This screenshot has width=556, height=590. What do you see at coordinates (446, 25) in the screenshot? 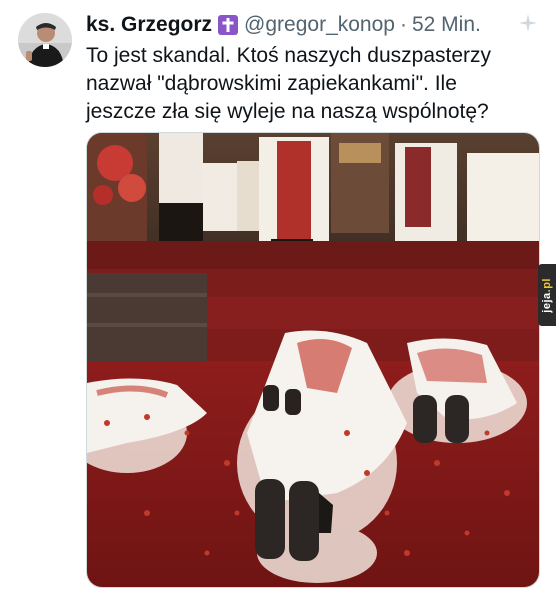
I see `timestamp: 52 Min.` at bounding box center [446, 25].